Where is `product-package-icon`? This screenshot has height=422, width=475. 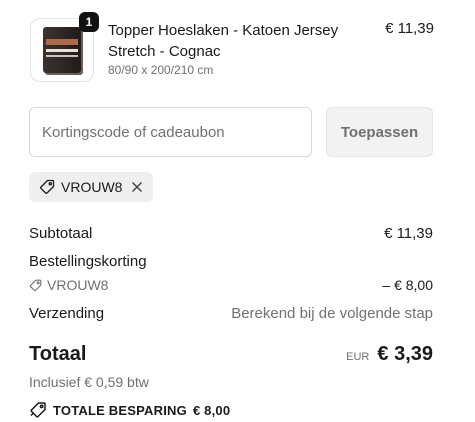
product-package-icon is located at coordinates (62, 50).